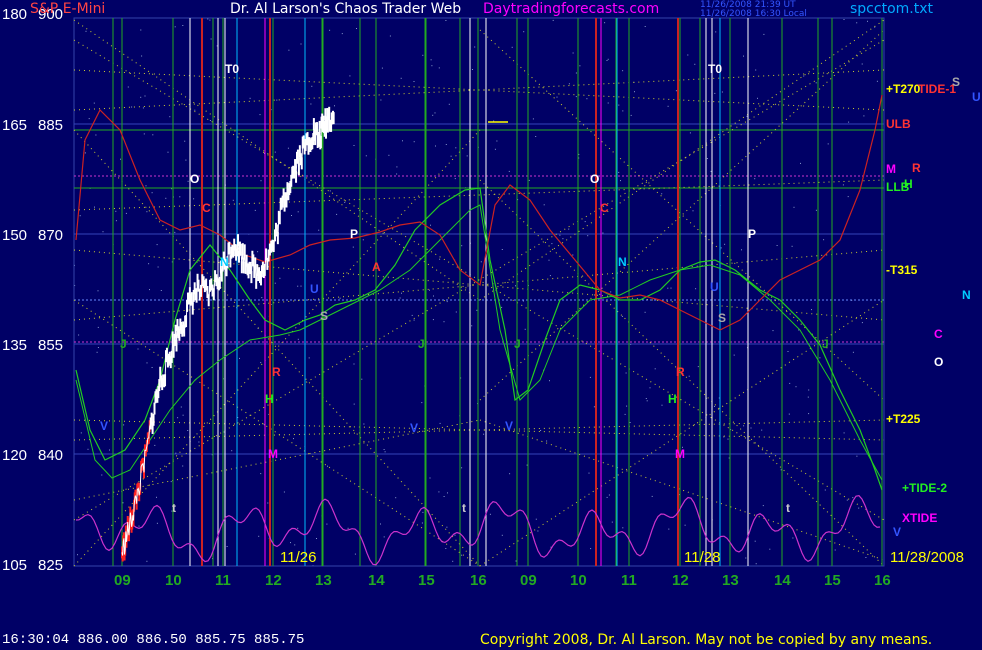 This screenshot has width=982, height=650. I want to click on planet-label: J, so click(123, 344).